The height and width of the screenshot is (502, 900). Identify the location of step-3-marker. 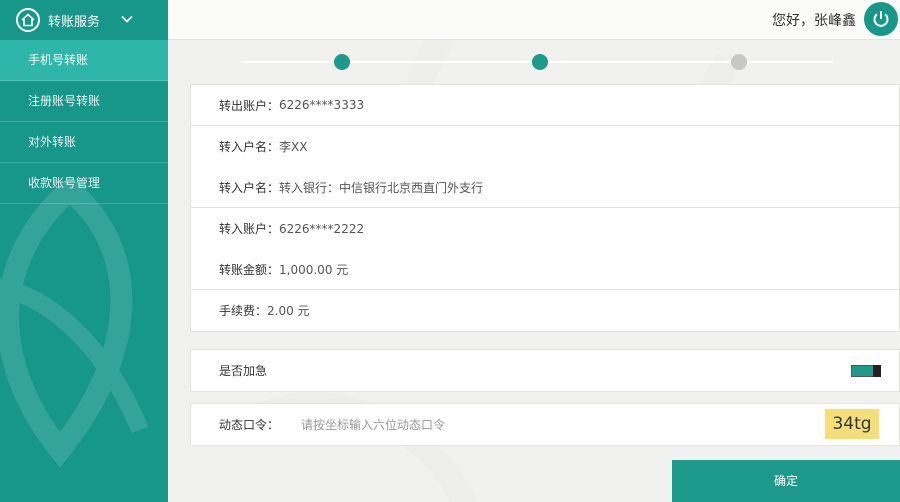
(739, 62).